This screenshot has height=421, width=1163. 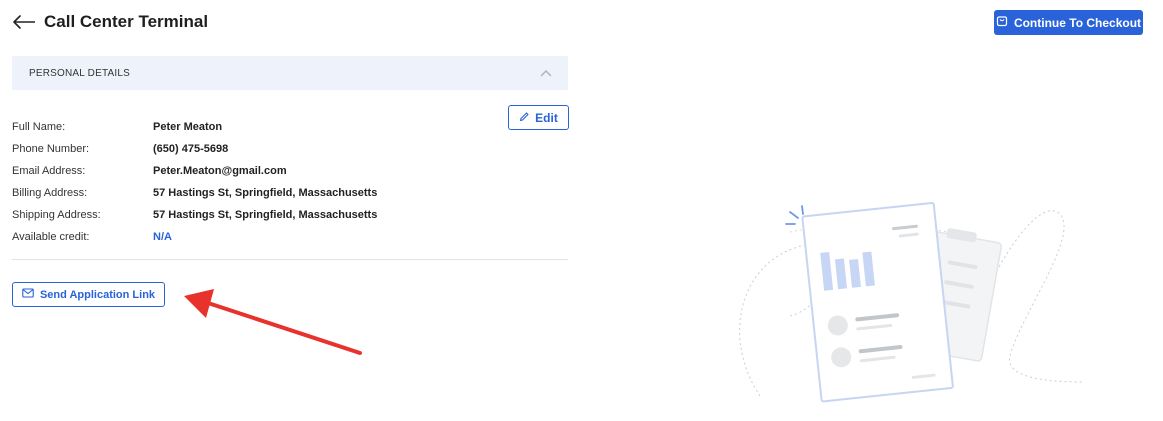 I want to click on section-title: PERSONAL DETAILS, so click(x=80, y=73).